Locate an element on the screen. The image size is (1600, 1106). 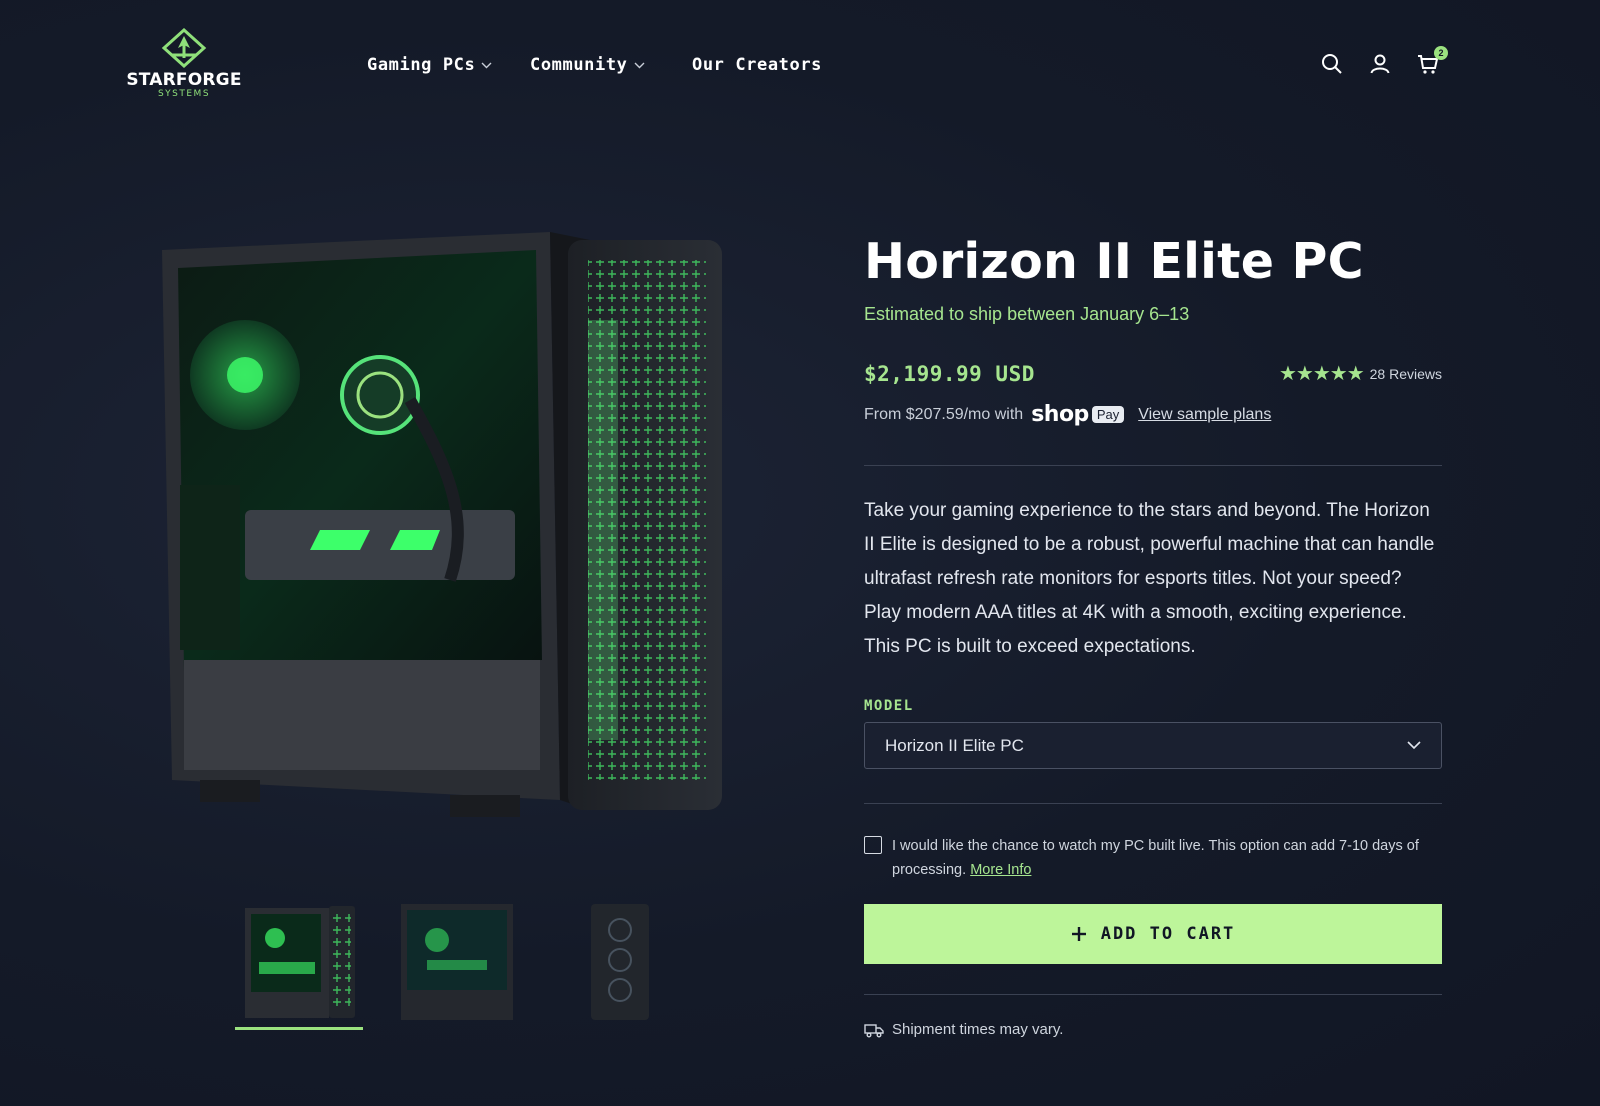
price-row: $2,199.99 USD ★★★★★ 28 Reviews is located at coordinates (1153, 373).